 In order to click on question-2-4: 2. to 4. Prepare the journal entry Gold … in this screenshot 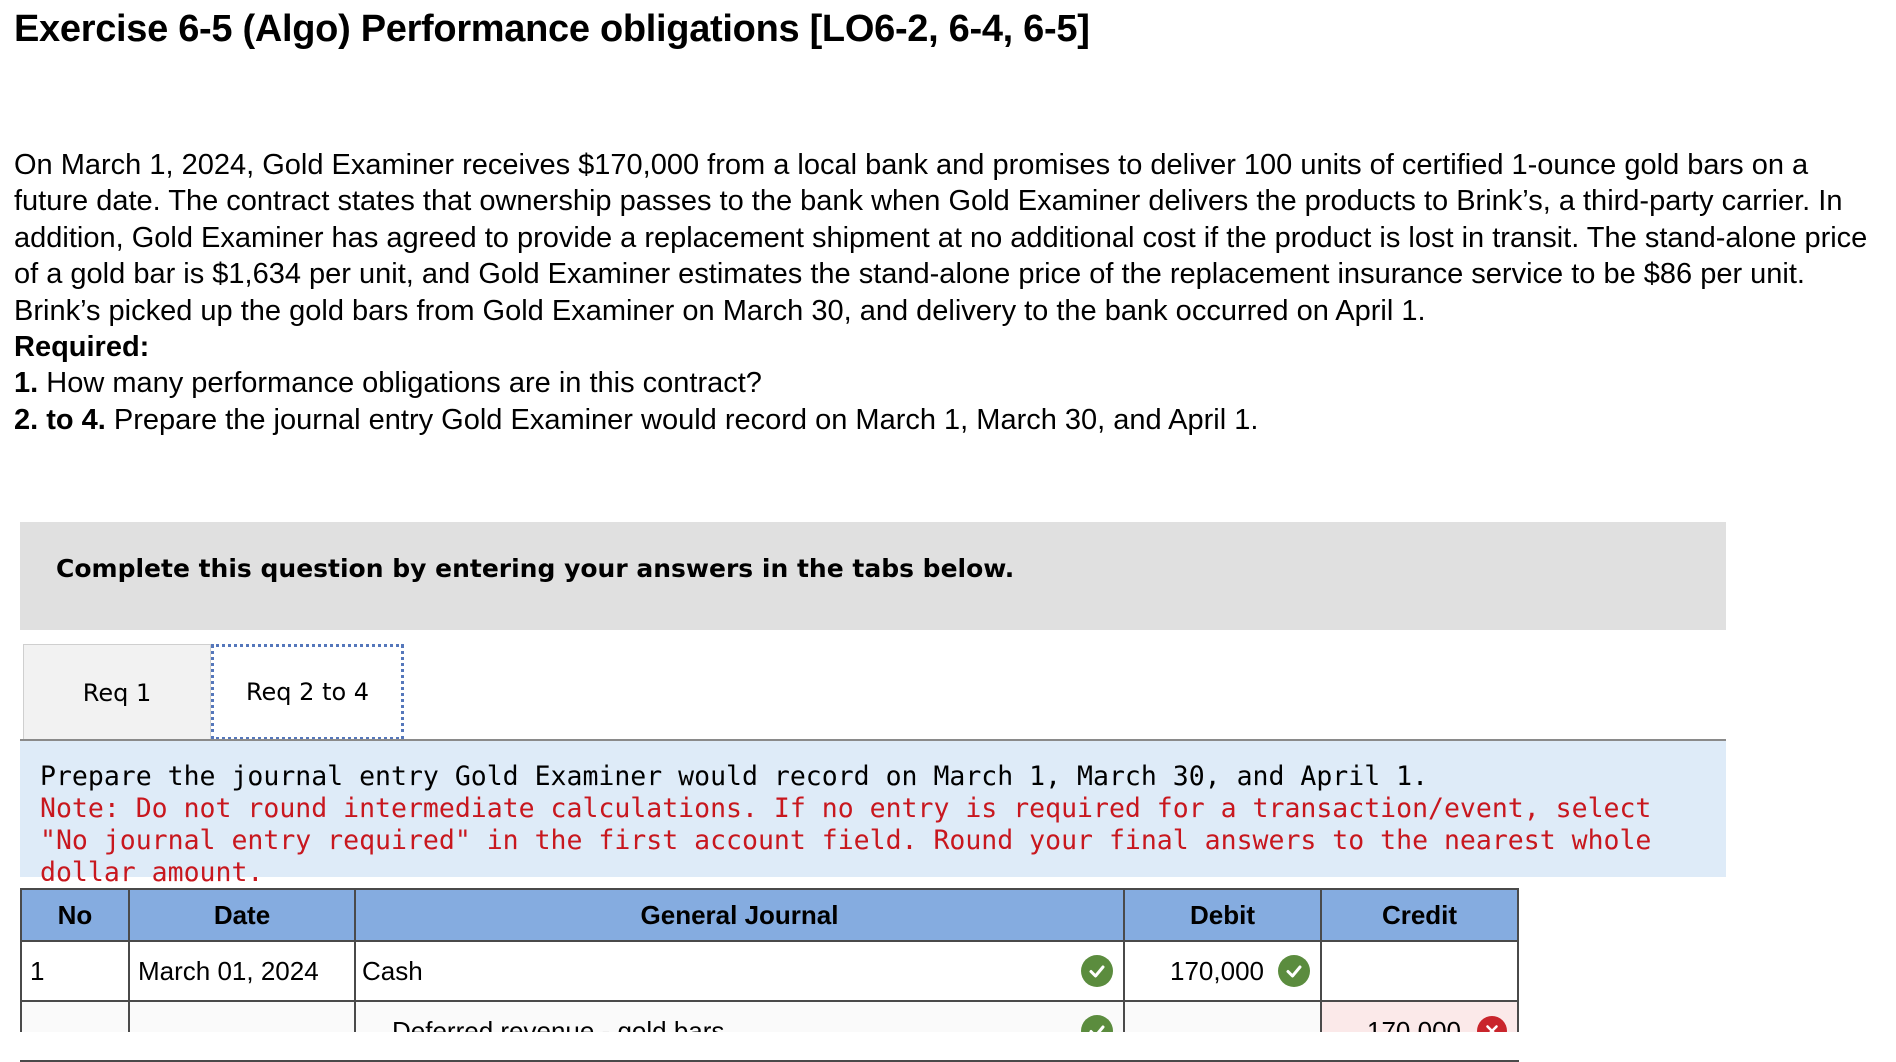, I will do `click(948, 420)`.